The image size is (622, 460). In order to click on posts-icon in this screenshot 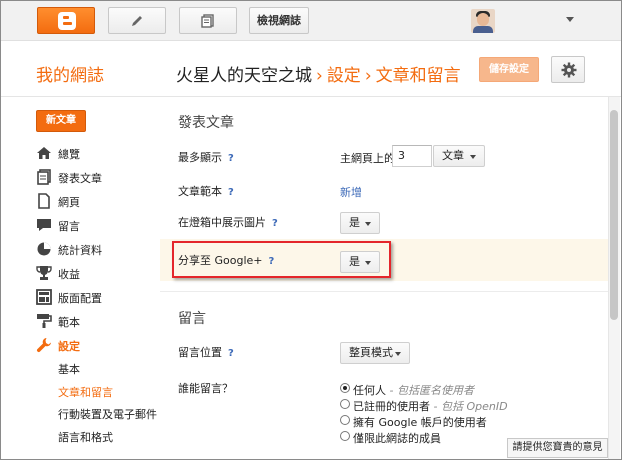, I will do `click(44, 177)`.